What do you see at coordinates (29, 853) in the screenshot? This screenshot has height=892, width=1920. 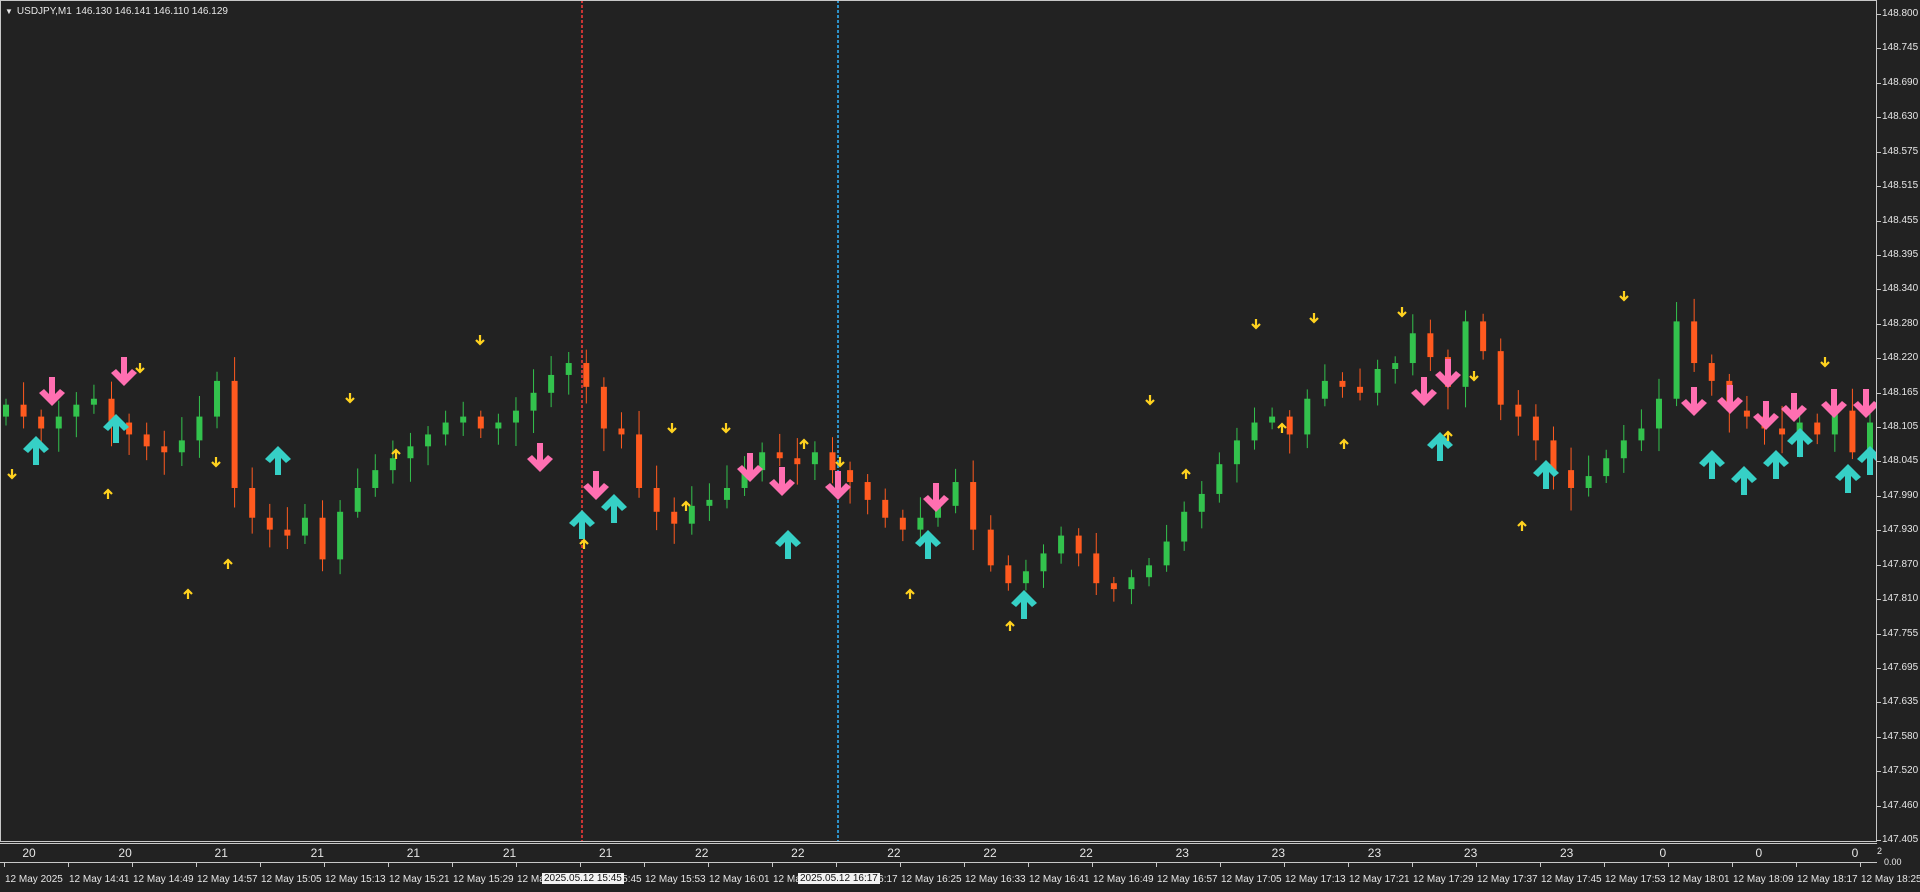 I see `indicator-number: 20` at bounding box center [29, 853].